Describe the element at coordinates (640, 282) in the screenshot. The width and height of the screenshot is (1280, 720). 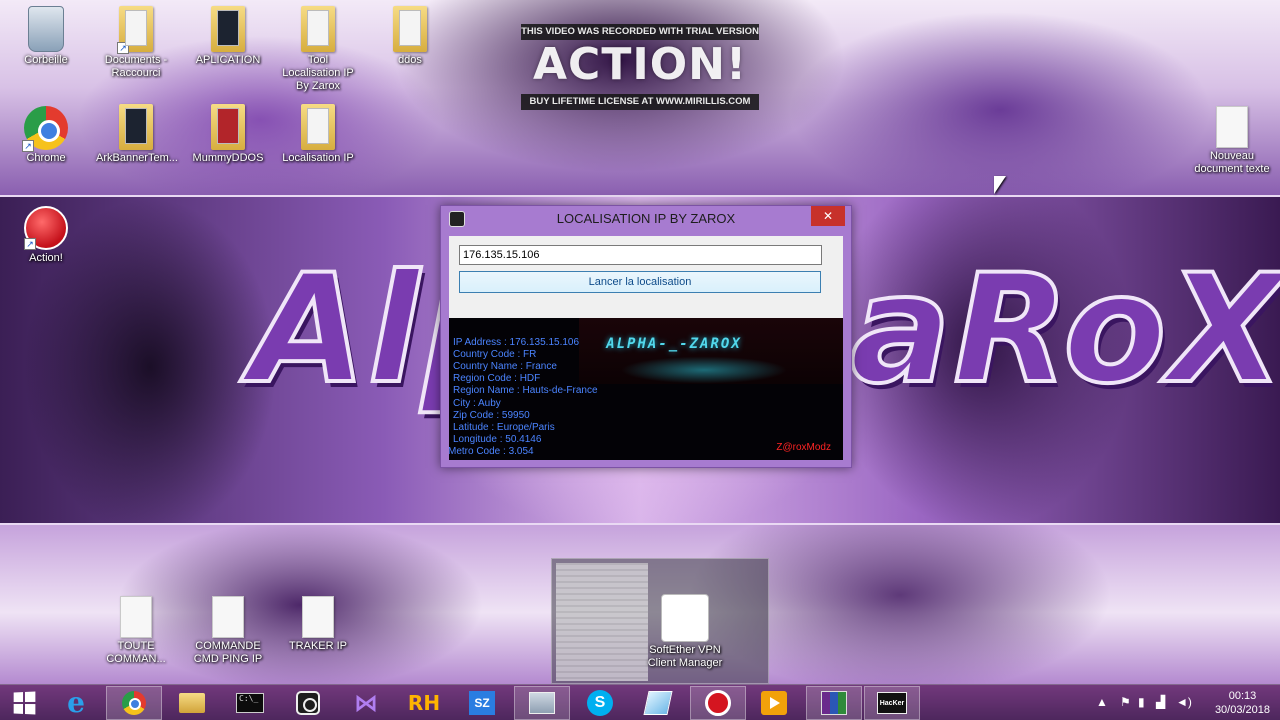
I see `lancer-localisation-button: Lancer la localisation` at that location.